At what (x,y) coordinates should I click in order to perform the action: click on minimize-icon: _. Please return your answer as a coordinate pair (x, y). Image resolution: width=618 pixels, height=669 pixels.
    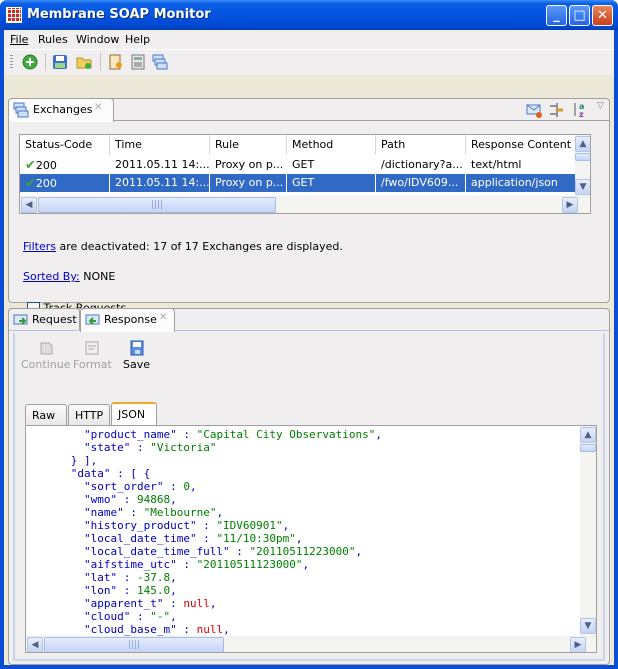
    Looking at the image, I should click on (556, 15).